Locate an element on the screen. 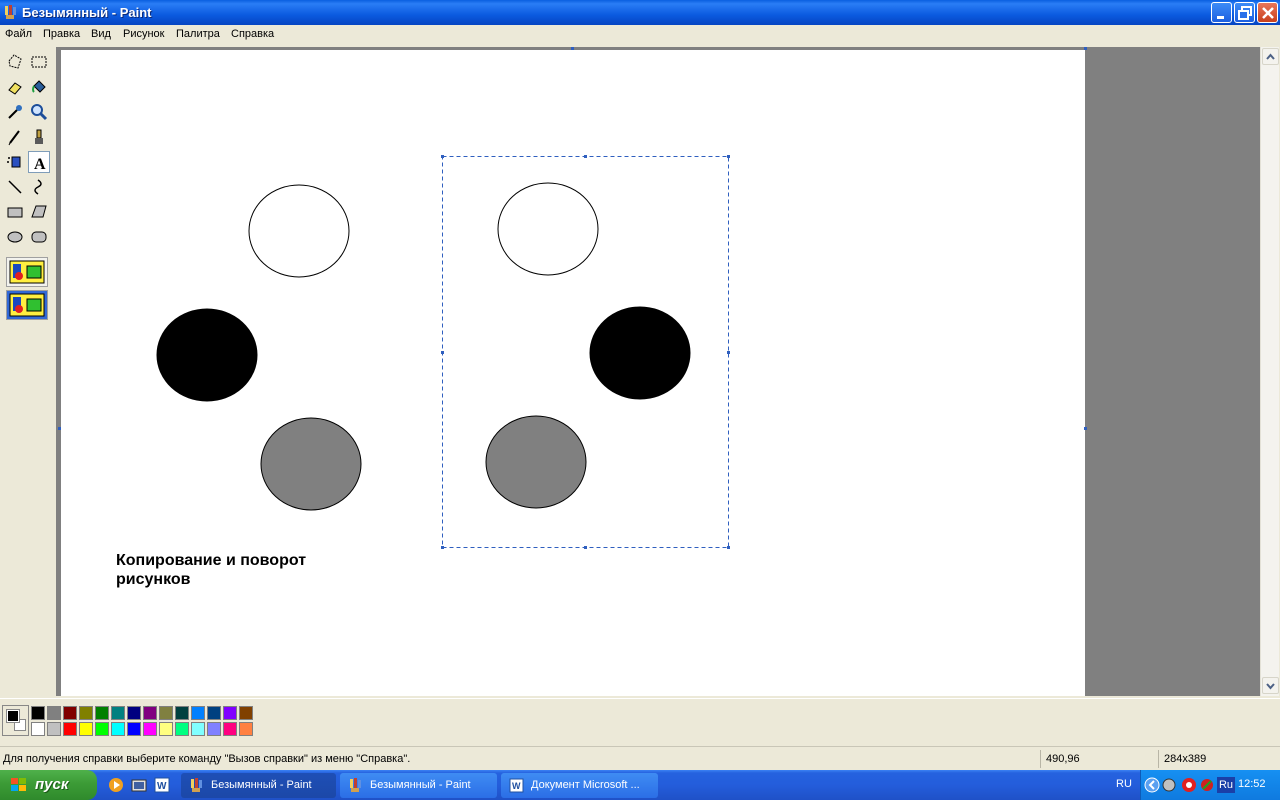  menu-edit: Правка is located at coordinates (61, 34).